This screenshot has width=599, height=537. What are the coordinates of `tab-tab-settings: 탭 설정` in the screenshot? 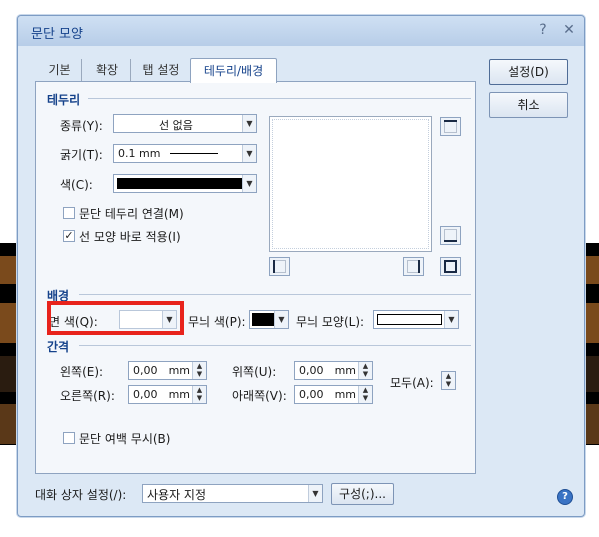 It's located at (161, 70).